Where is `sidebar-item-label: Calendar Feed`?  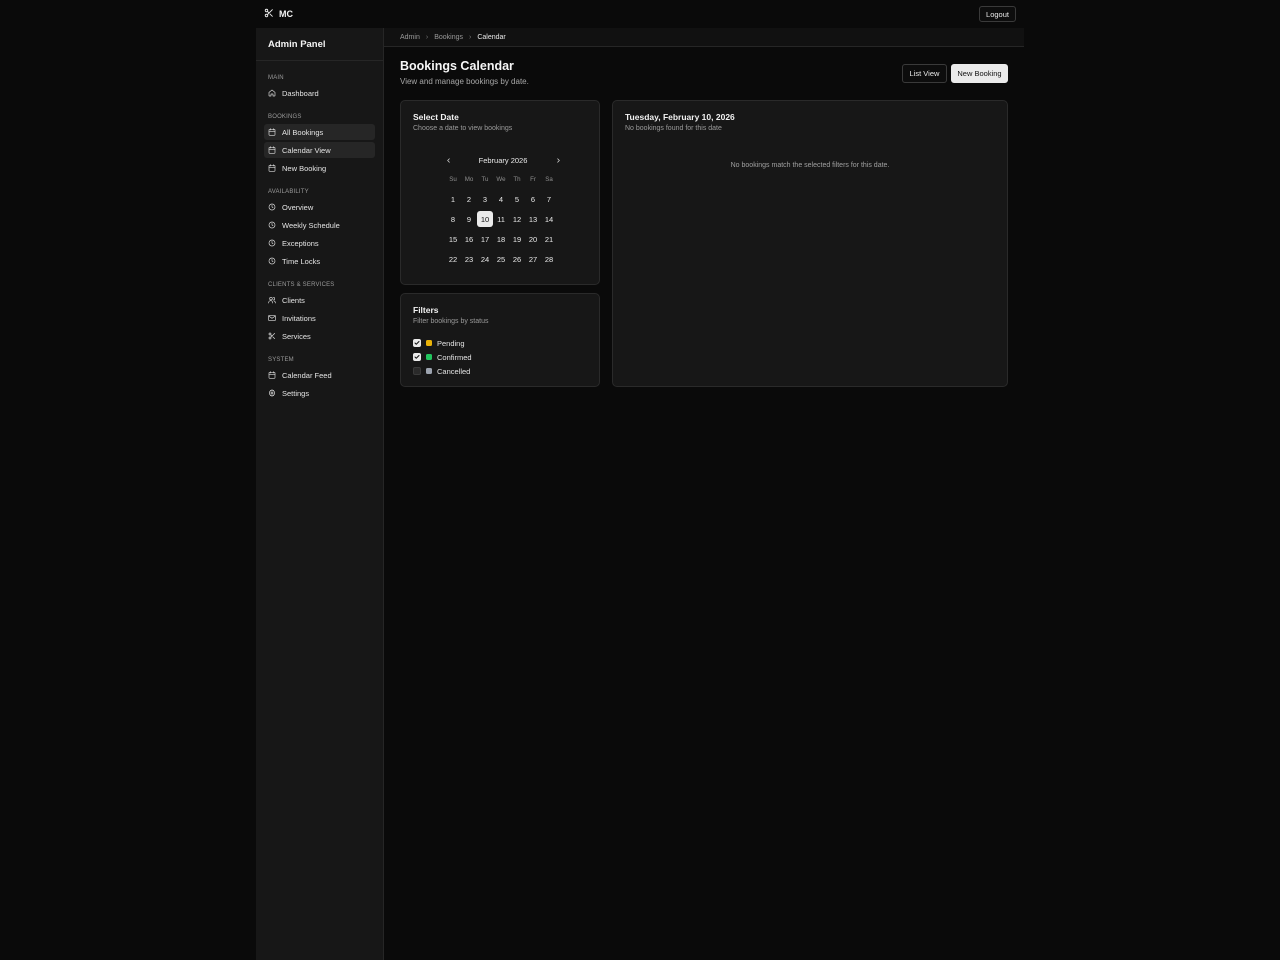 sidebar-item-label: Calendar Feed is located at coordinates (307, 375).